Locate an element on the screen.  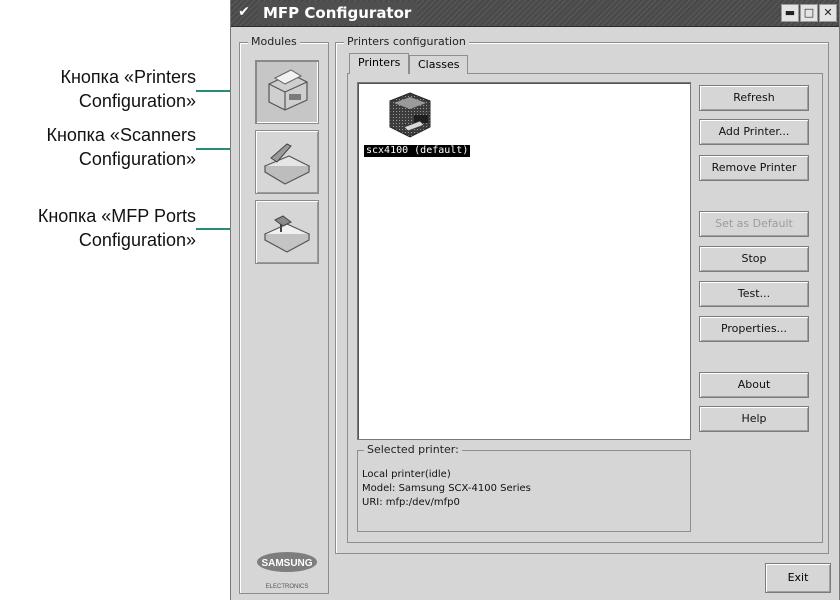
callout-text: Кнопка «MFP Ports is located at coordinates (116, 216).